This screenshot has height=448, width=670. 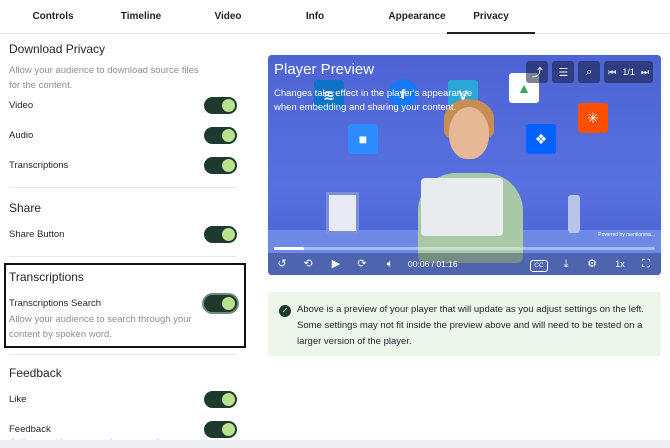 I want to click on tab-privacy: Privacy, so click(x=491, y=17).